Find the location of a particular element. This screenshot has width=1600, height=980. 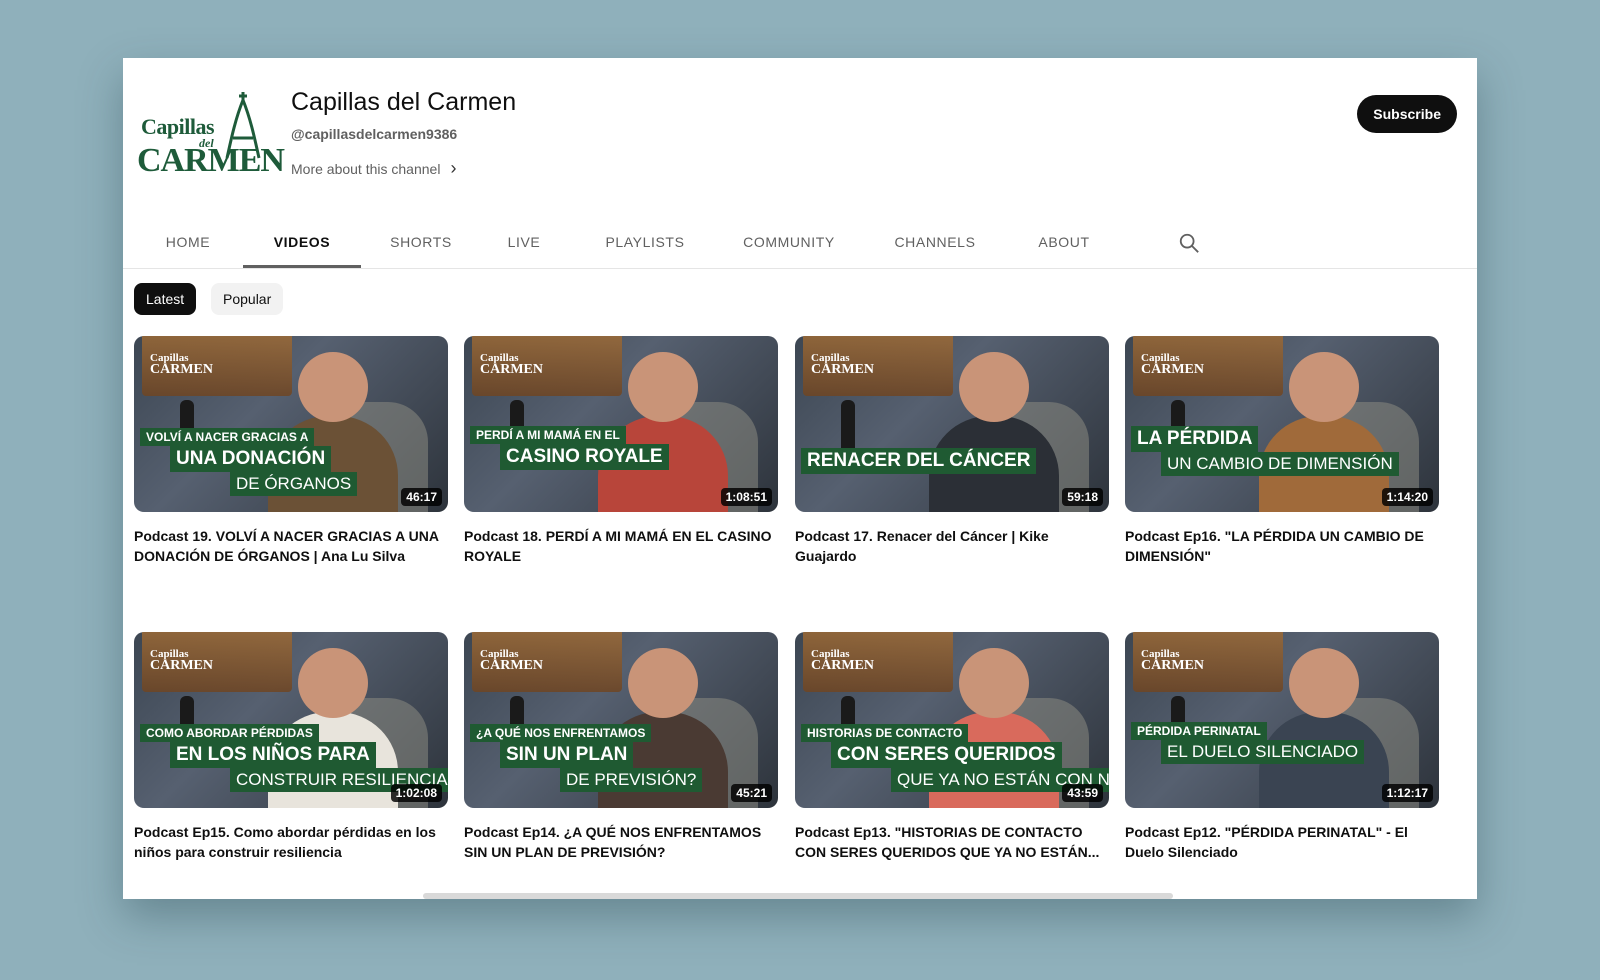

video-duration: 45:21 is located at coordinates (751, 793).